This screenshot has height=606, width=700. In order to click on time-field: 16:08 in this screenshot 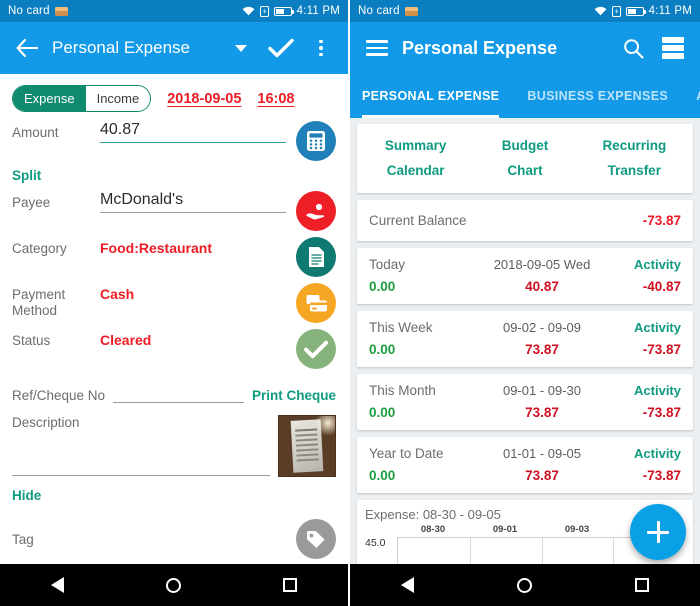, I will do `click(275, 99)`.